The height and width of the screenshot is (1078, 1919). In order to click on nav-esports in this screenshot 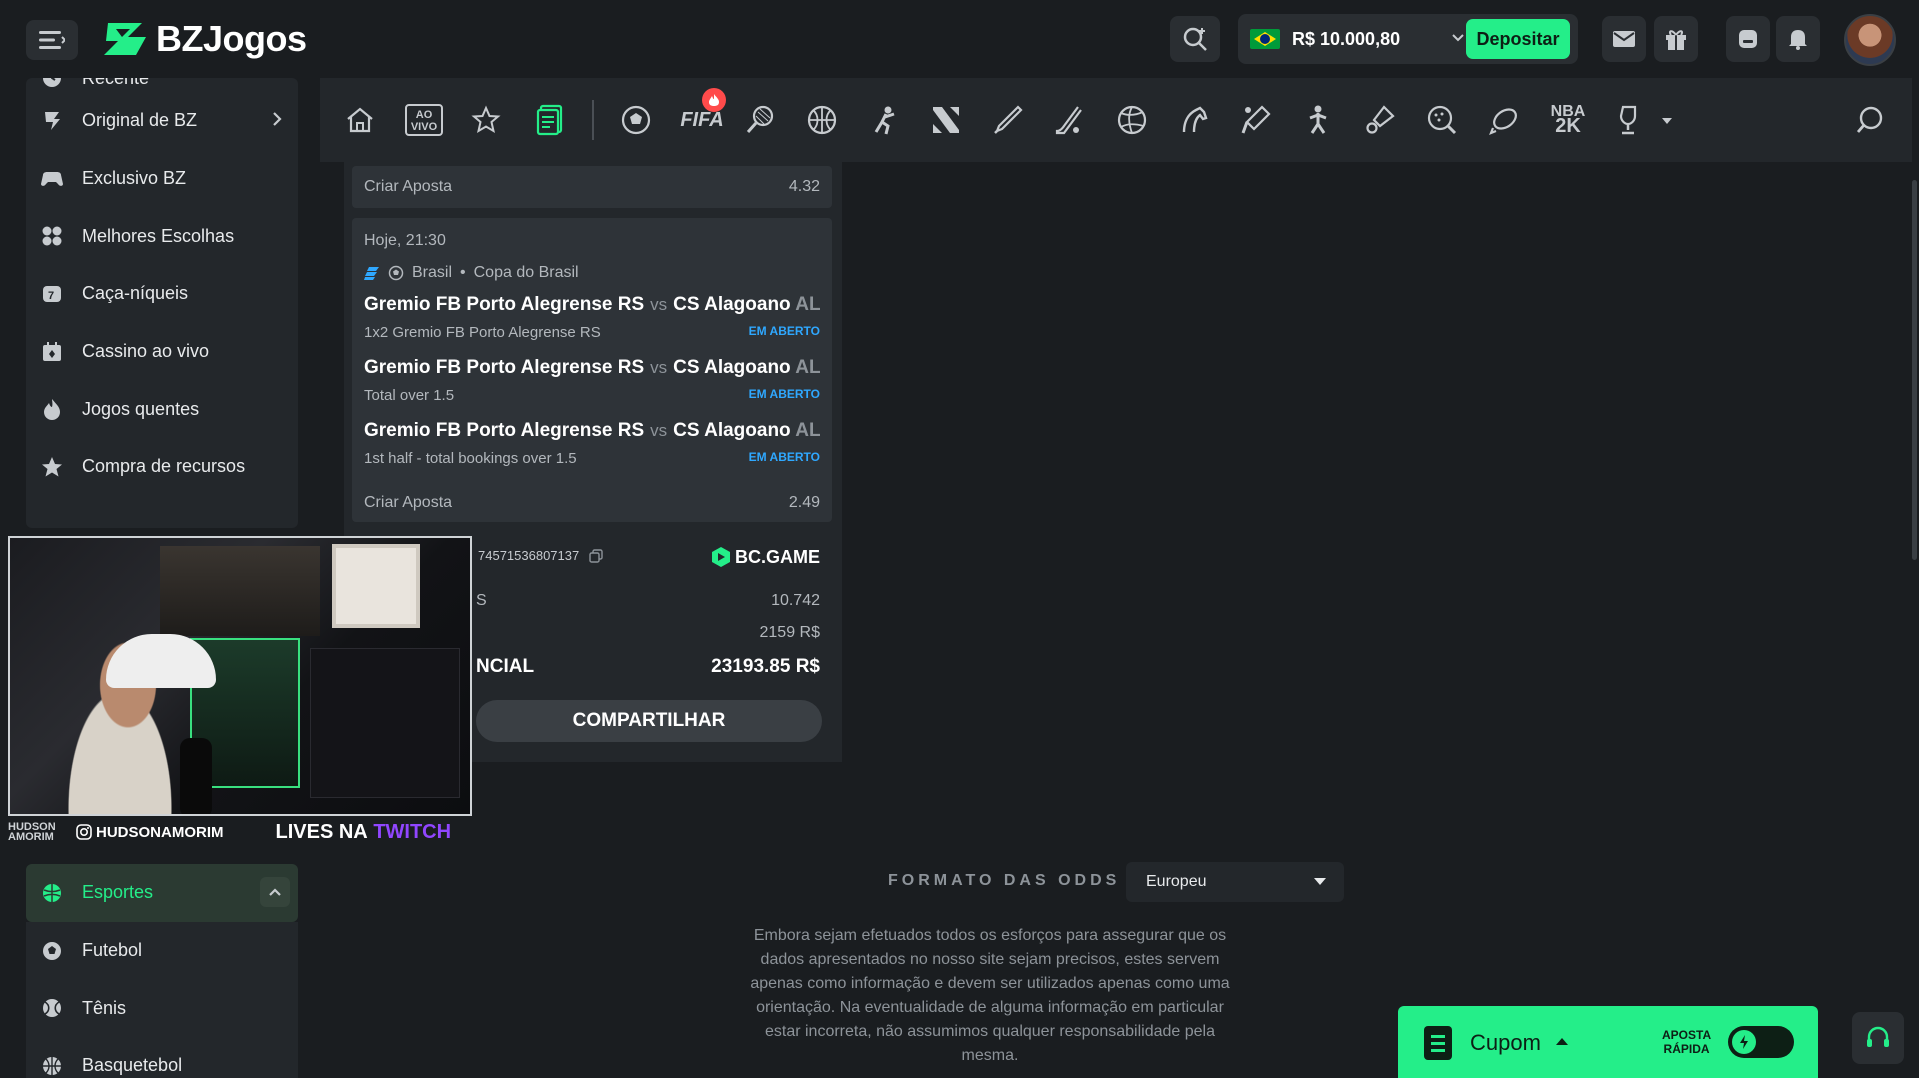, I will do `click(946, 120)`.